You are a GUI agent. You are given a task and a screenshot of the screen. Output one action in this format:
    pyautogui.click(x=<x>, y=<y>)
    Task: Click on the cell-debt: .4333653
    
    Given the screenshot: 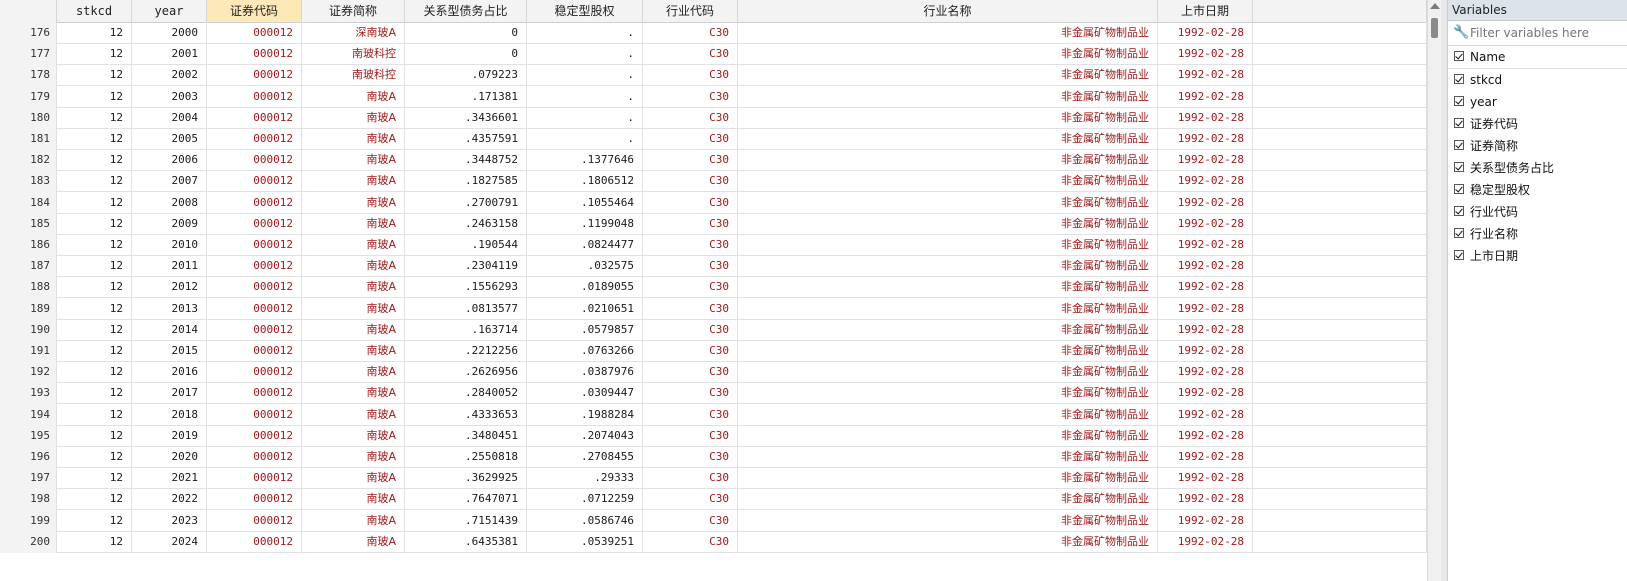 What is the action you would take?
    pyautogui.click(x=466, y=414)
    